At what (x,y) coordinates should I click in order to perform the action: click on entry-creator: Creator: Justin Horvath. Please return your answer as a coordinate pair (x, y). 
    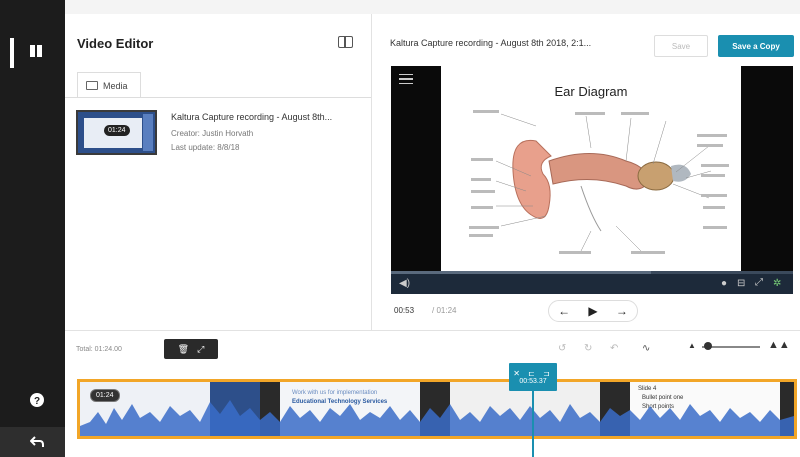
    Looking at the image, I should click on (212, 133).